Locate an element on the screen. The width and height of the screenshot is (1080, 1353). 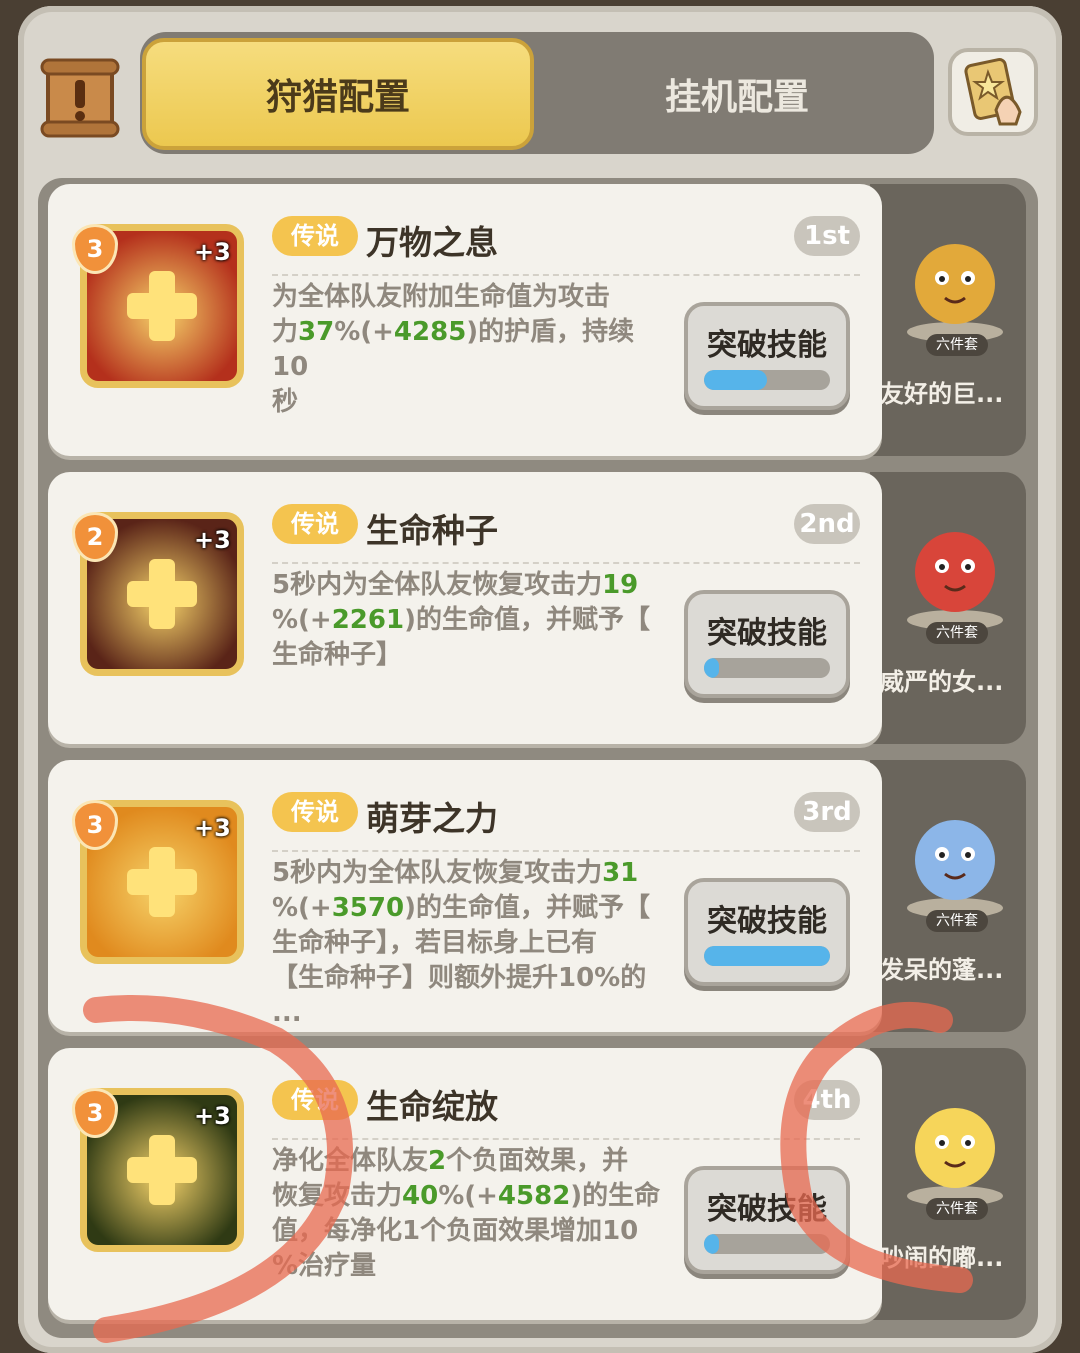
highlight-value: 2261 is located at coordinates (368, 620).